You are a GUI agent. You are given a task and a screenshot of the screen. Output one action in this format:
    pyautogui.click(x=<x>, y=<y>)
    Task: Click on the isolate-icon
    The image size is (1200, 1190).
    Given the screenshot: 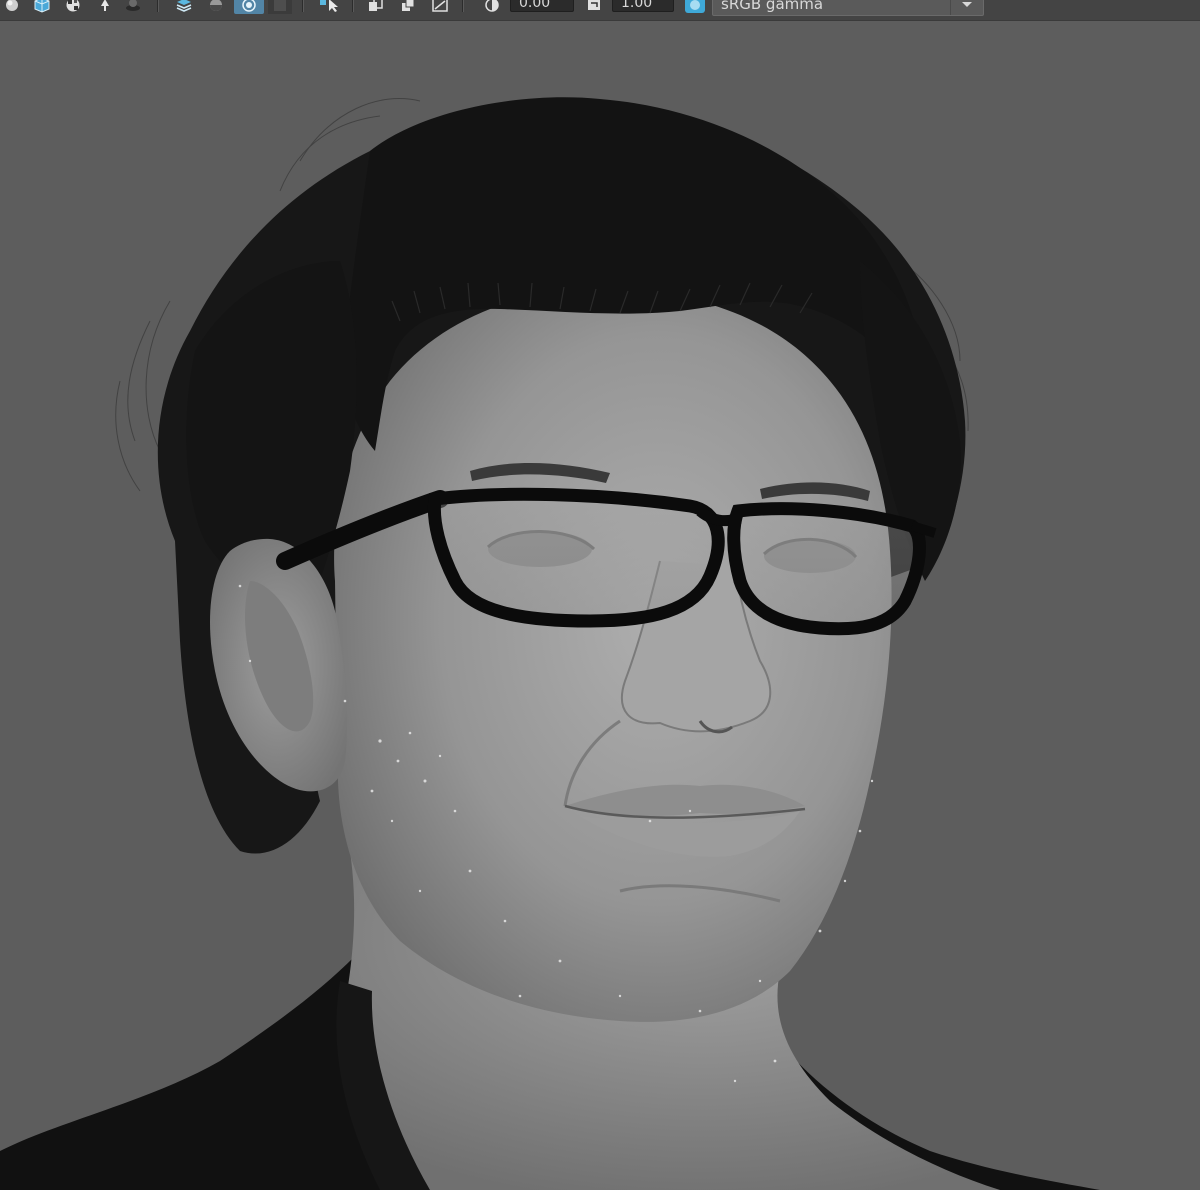 What is the action you would take?
    pyautogui.click(x=376, y=7)
    